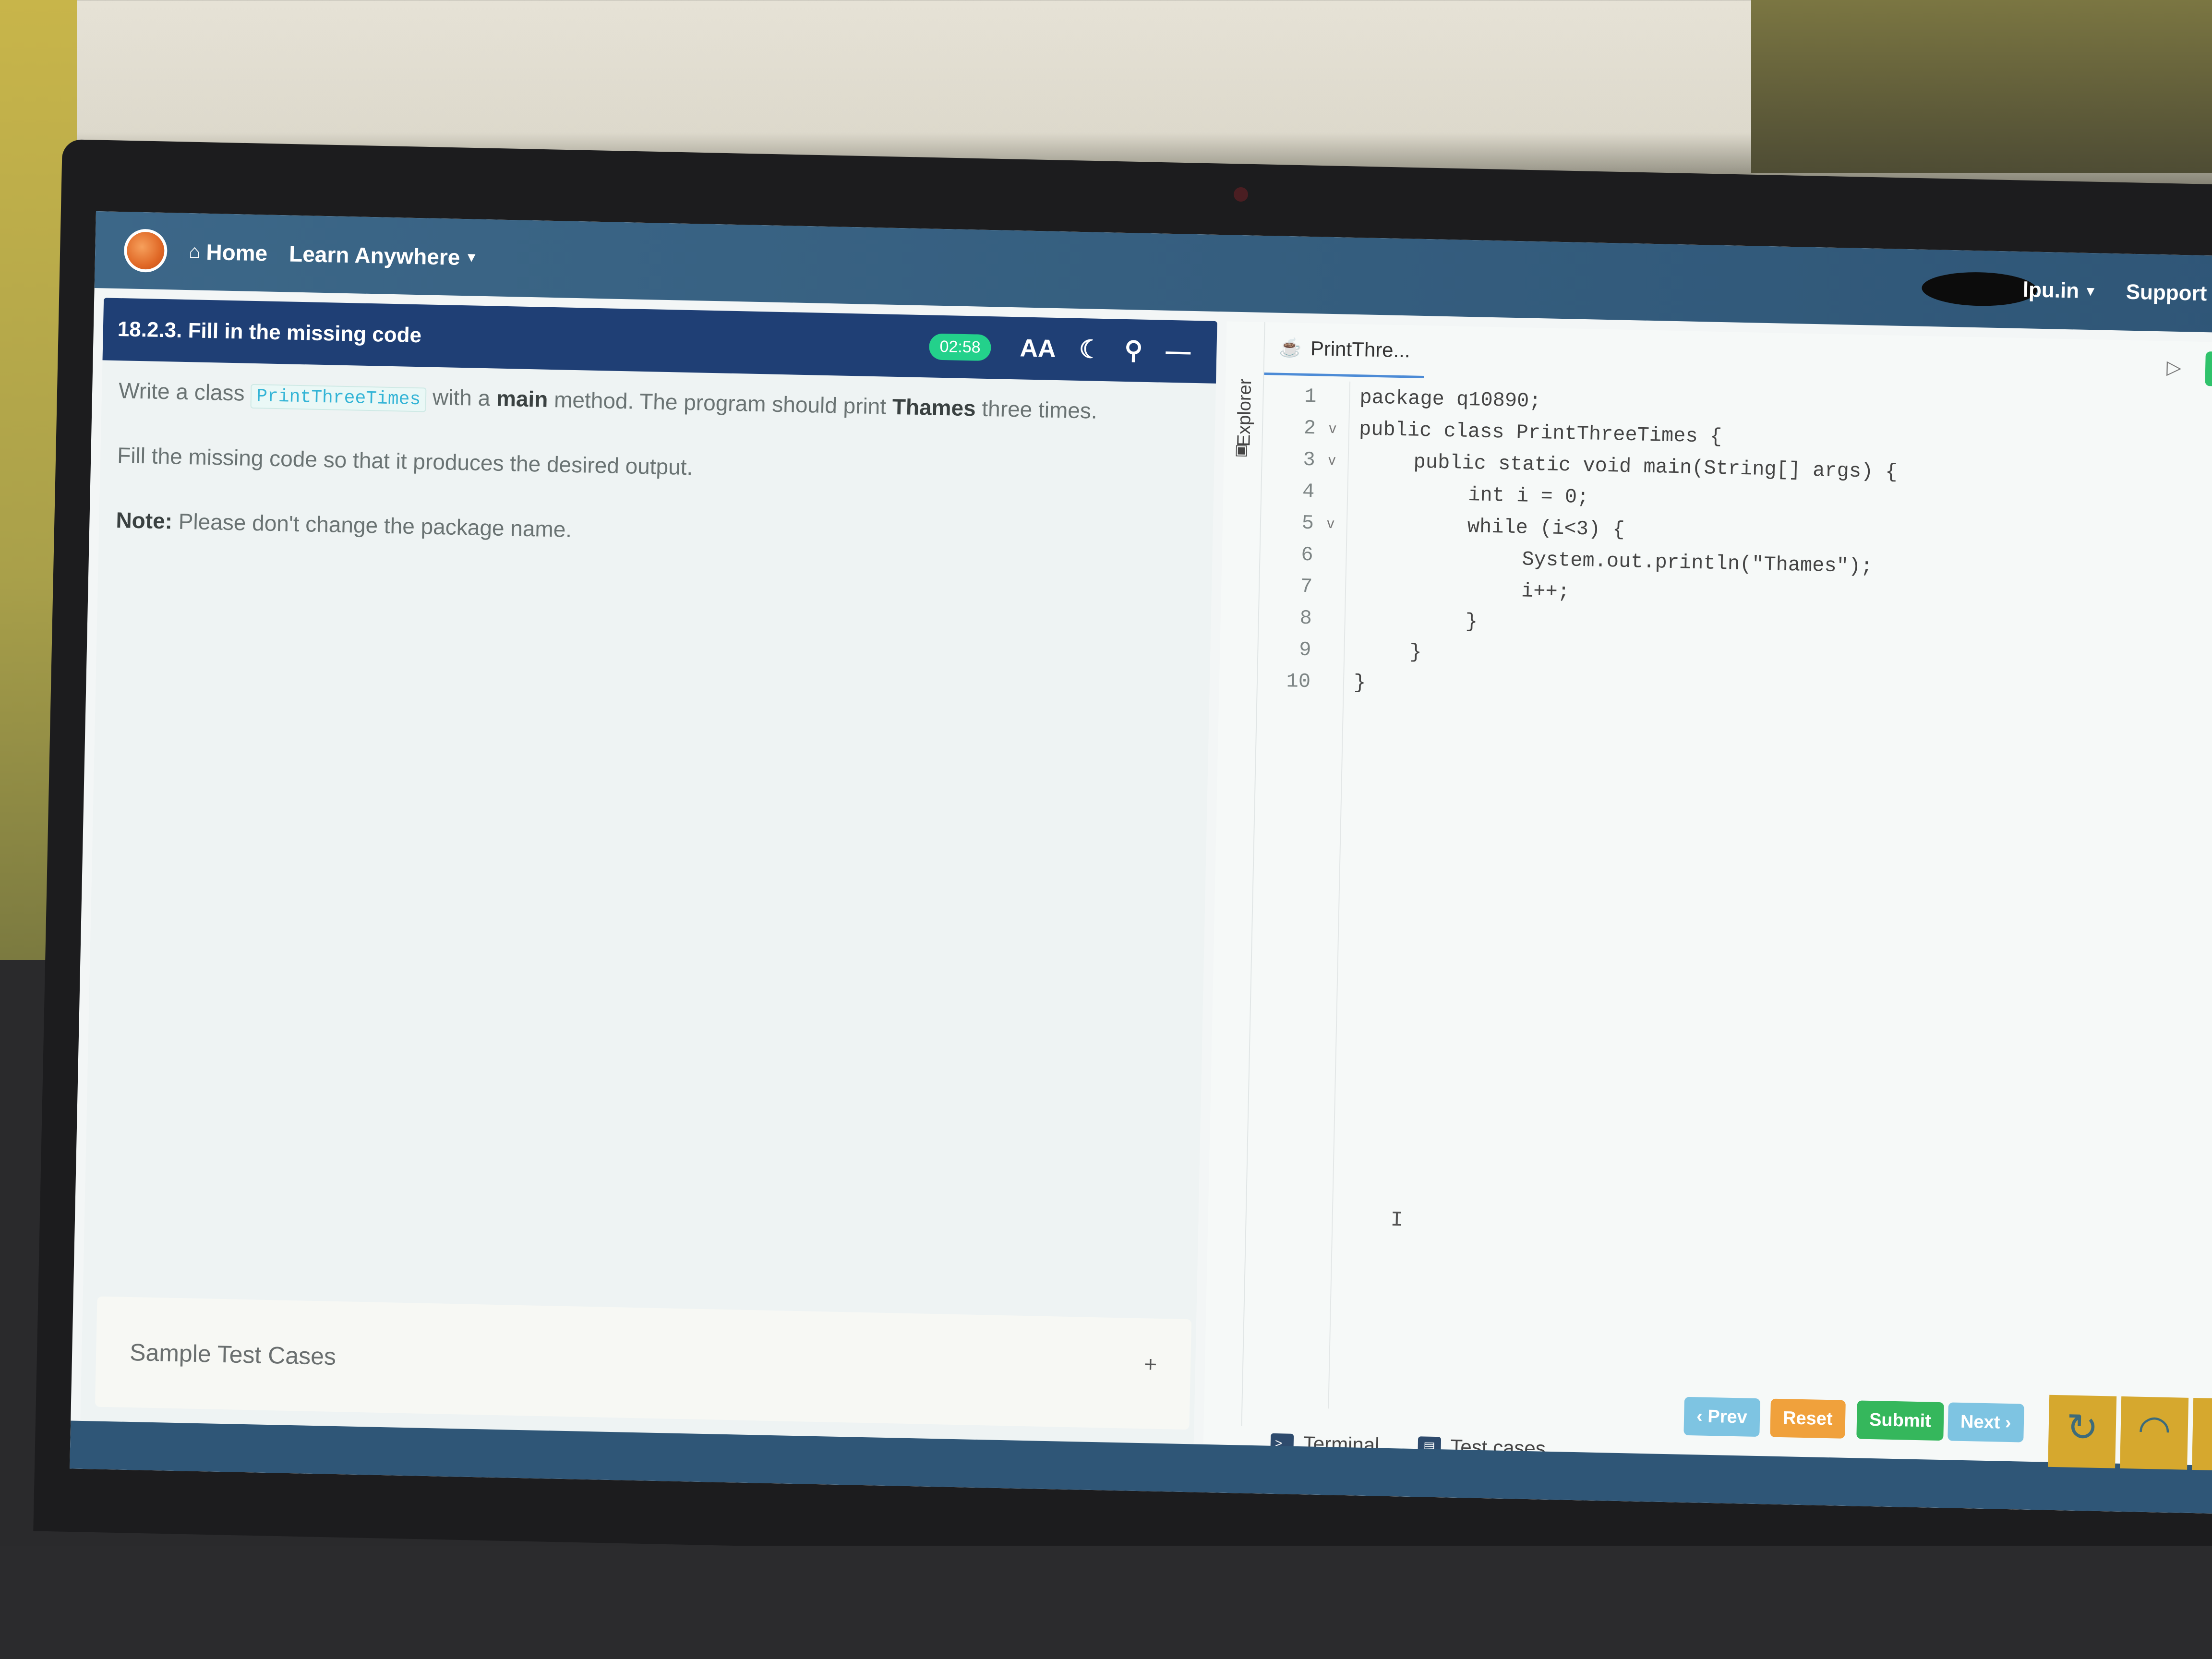 This screenshot has width=2212, height=1659. Describe the element at coordinates (1304, 650) in the screenshot. I see `line-number: 9` at that location.